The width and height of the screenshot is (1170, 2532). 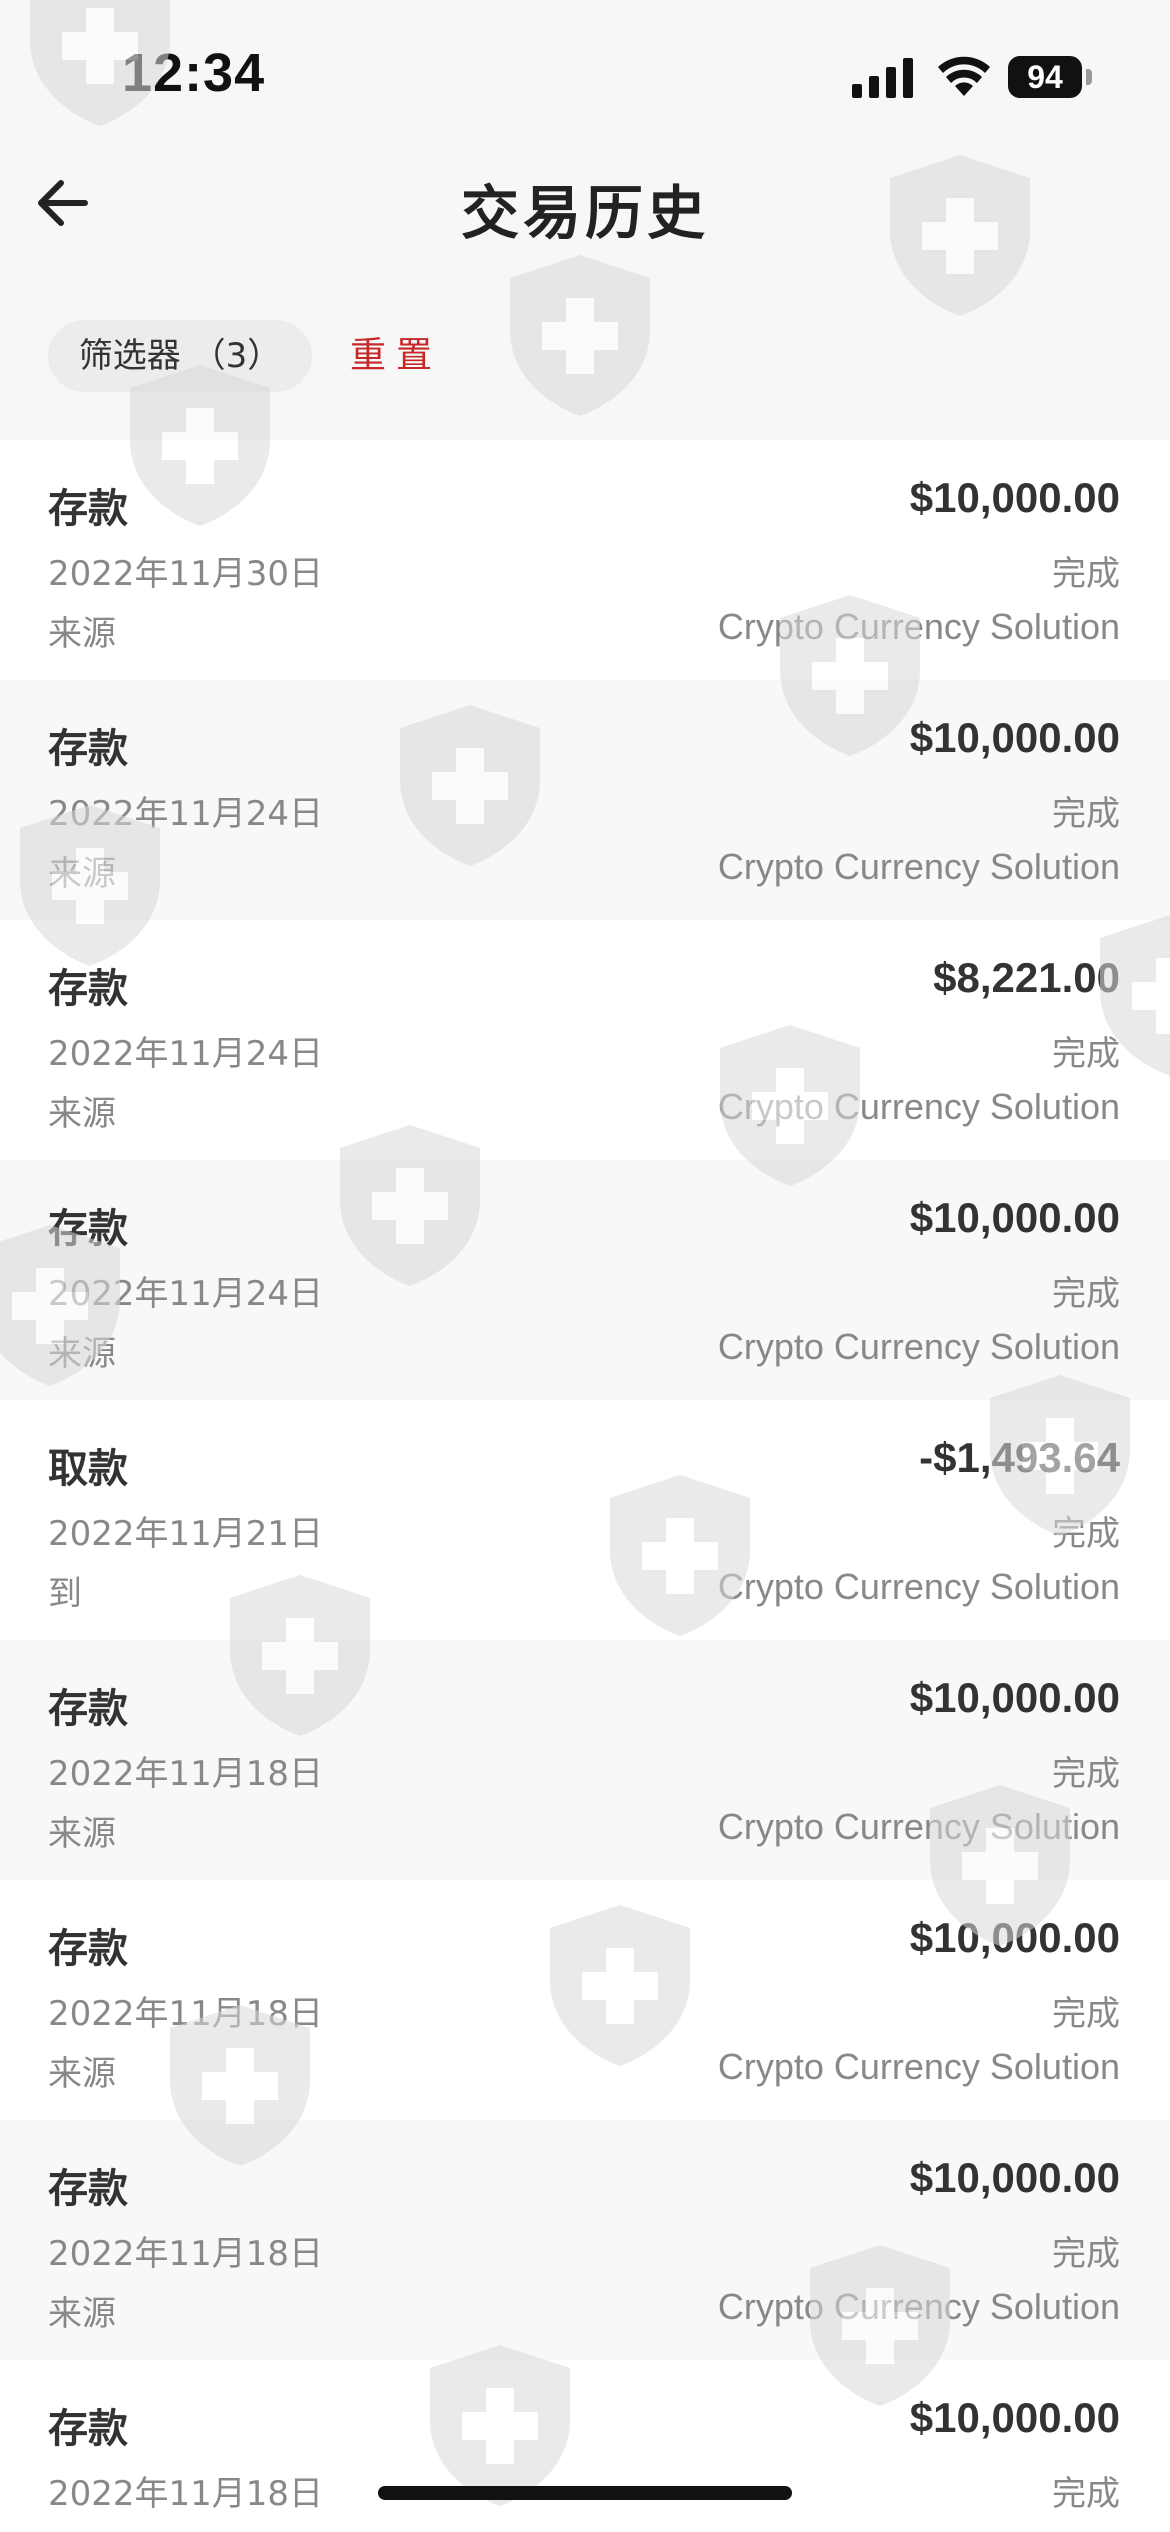 I want to click on wifi-icon, so click(x=964, y=76).